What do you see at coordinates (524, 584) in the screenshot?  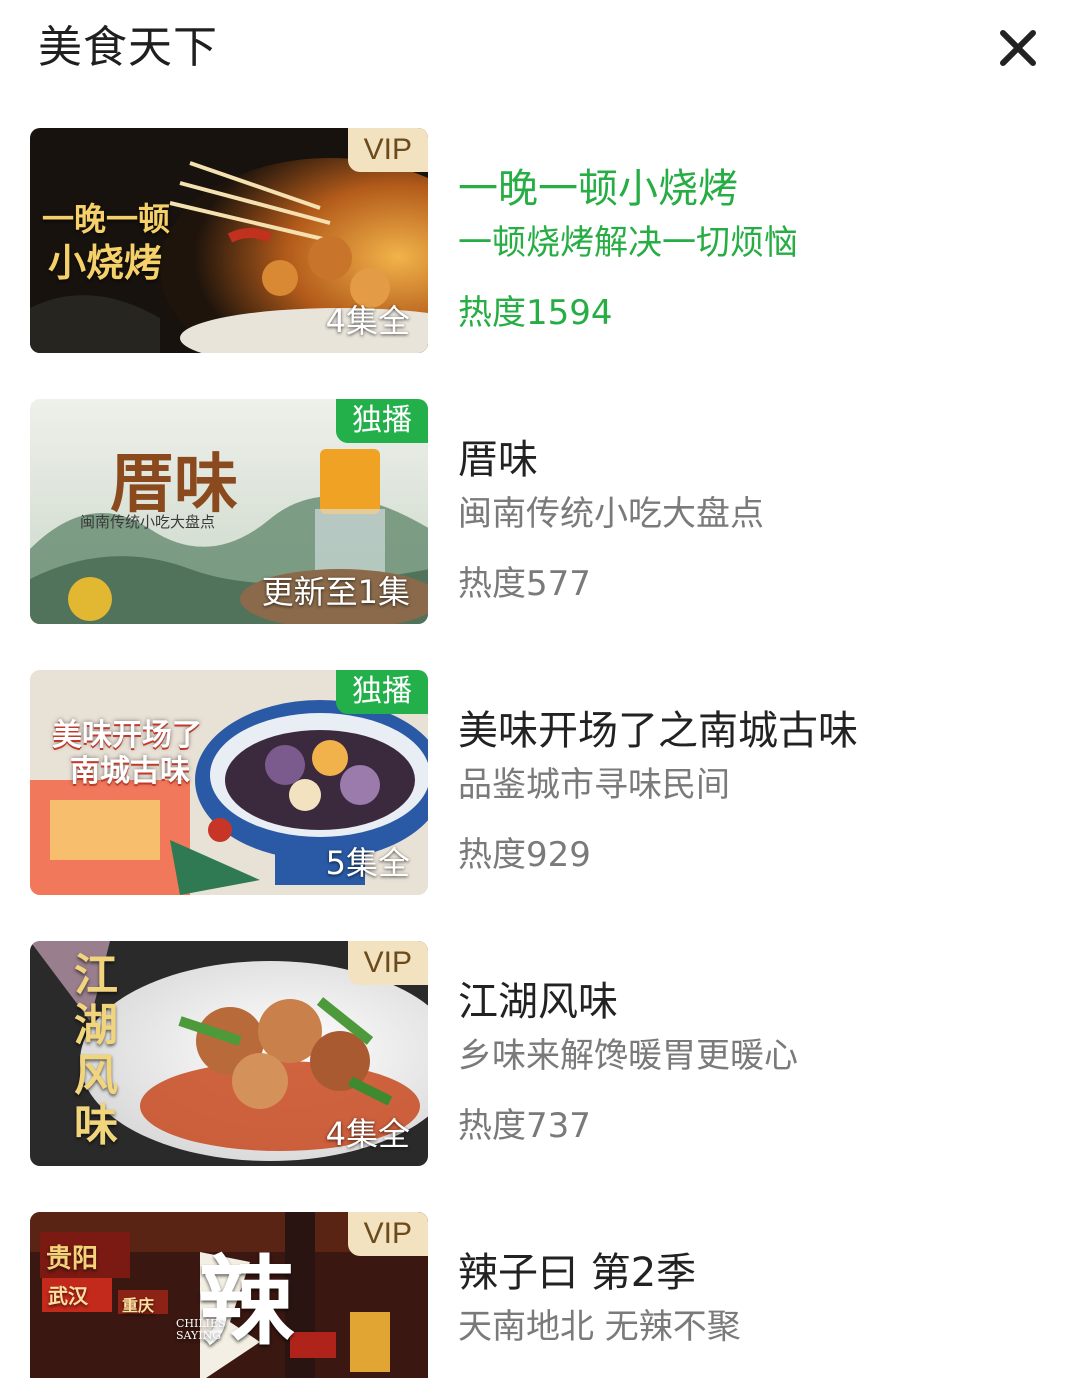 I see `show-heat: 热度577` at bounding box center [524, 584].